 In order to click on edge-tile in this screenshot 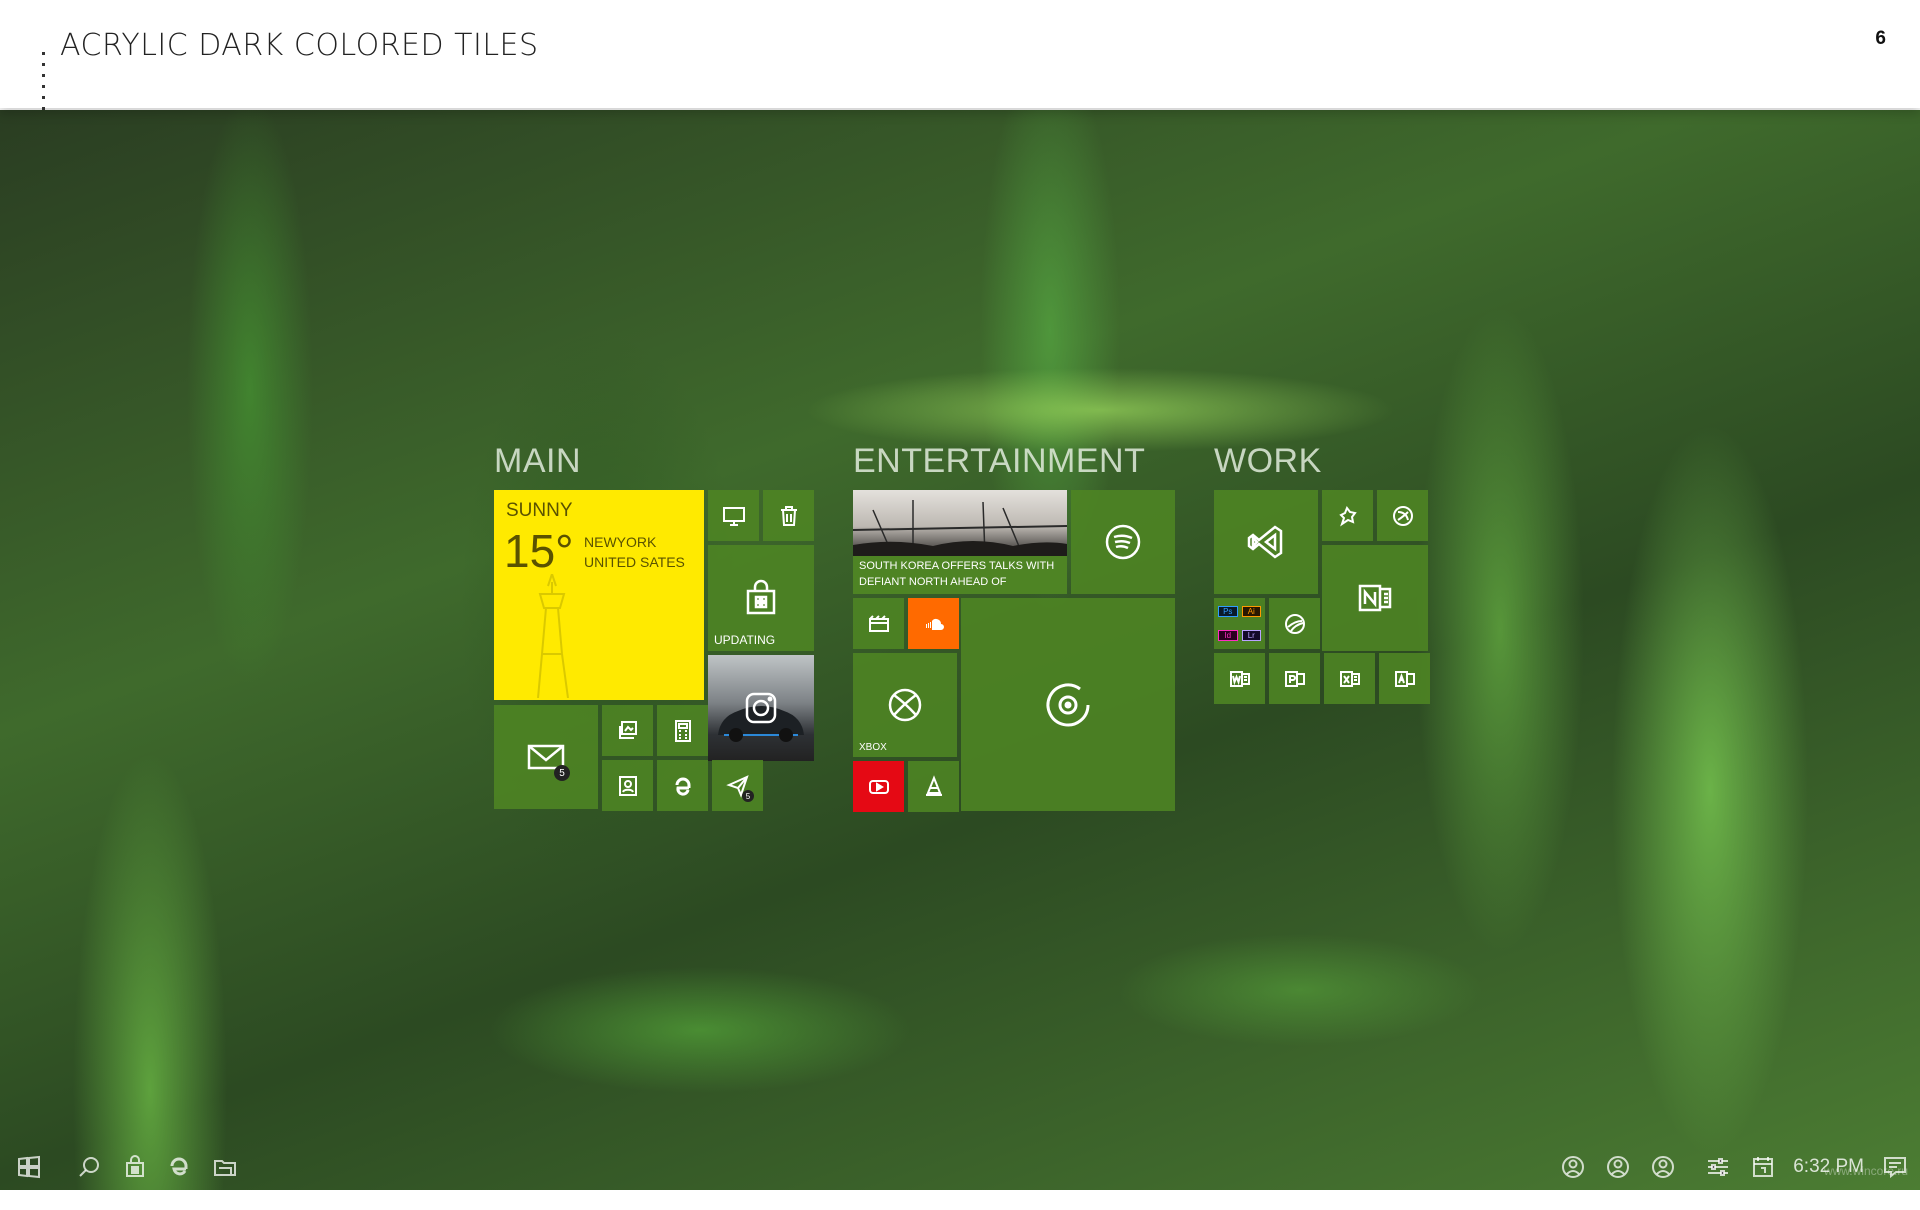, I will do `click(682, 785)`.